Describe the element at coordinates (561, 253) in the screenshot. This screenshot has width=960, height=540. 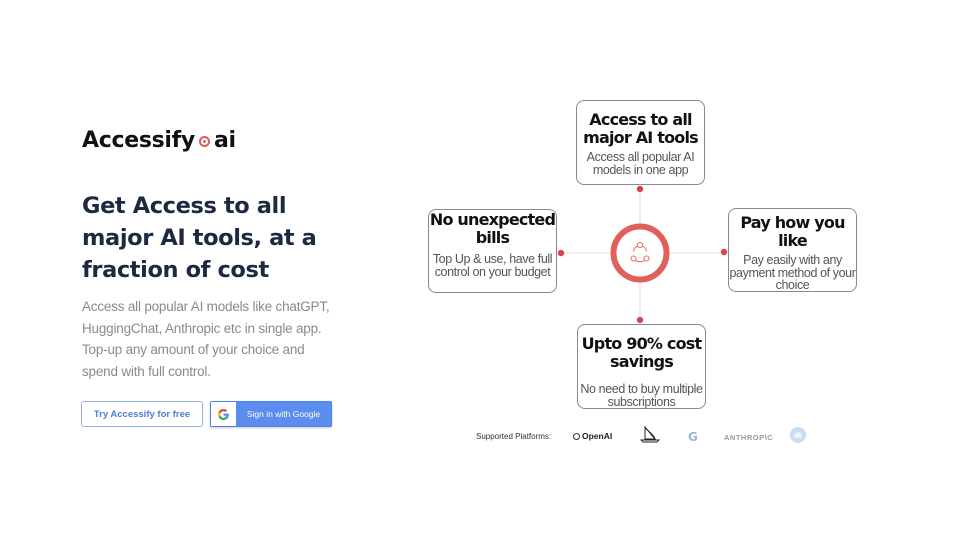
I see `connector-dot-left` at that location.